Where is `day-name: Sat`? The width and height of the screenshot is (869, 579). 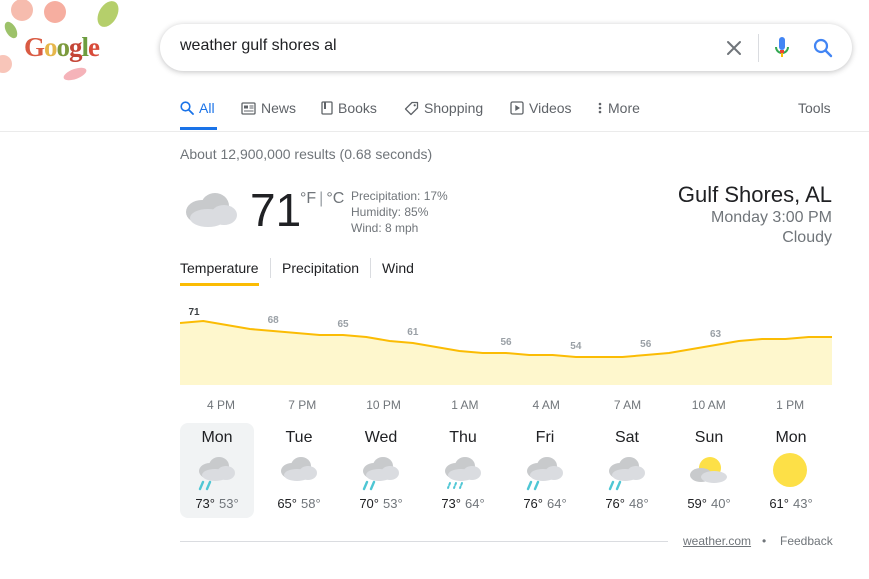 day-name: Sat is located at coordinates (626, 437).